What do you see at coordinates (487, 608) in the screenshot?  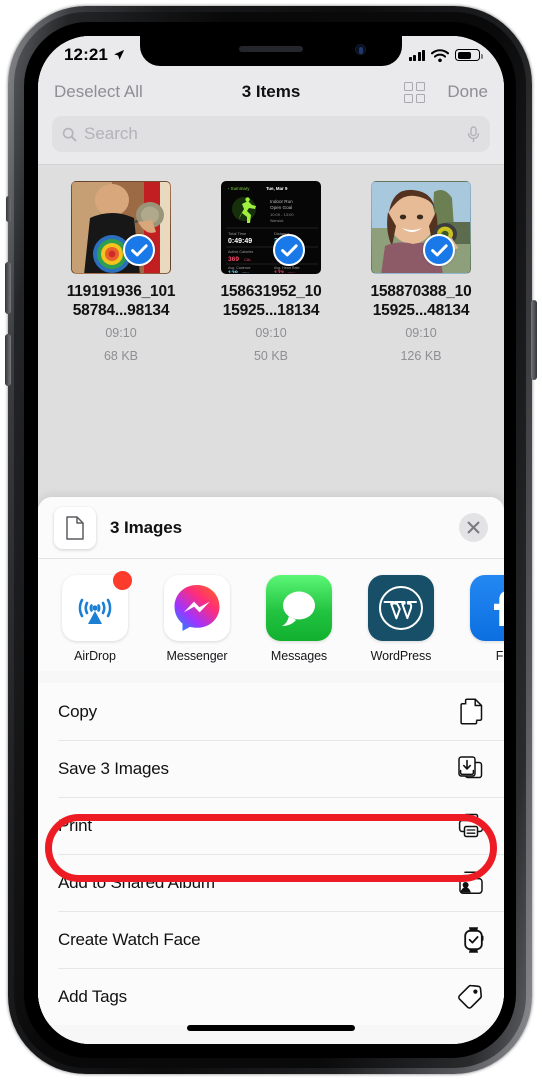 I see `facebook-icon` at bounding box center [487, 608].